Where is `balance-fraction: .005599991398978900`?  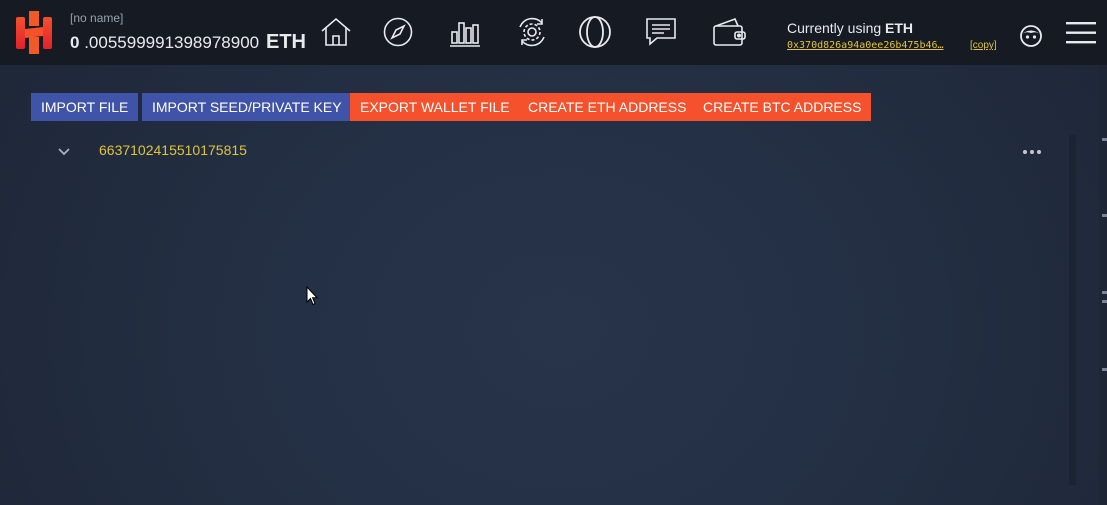
balance-fraction: .005599991398978900 is located at coordinates (172, 42).